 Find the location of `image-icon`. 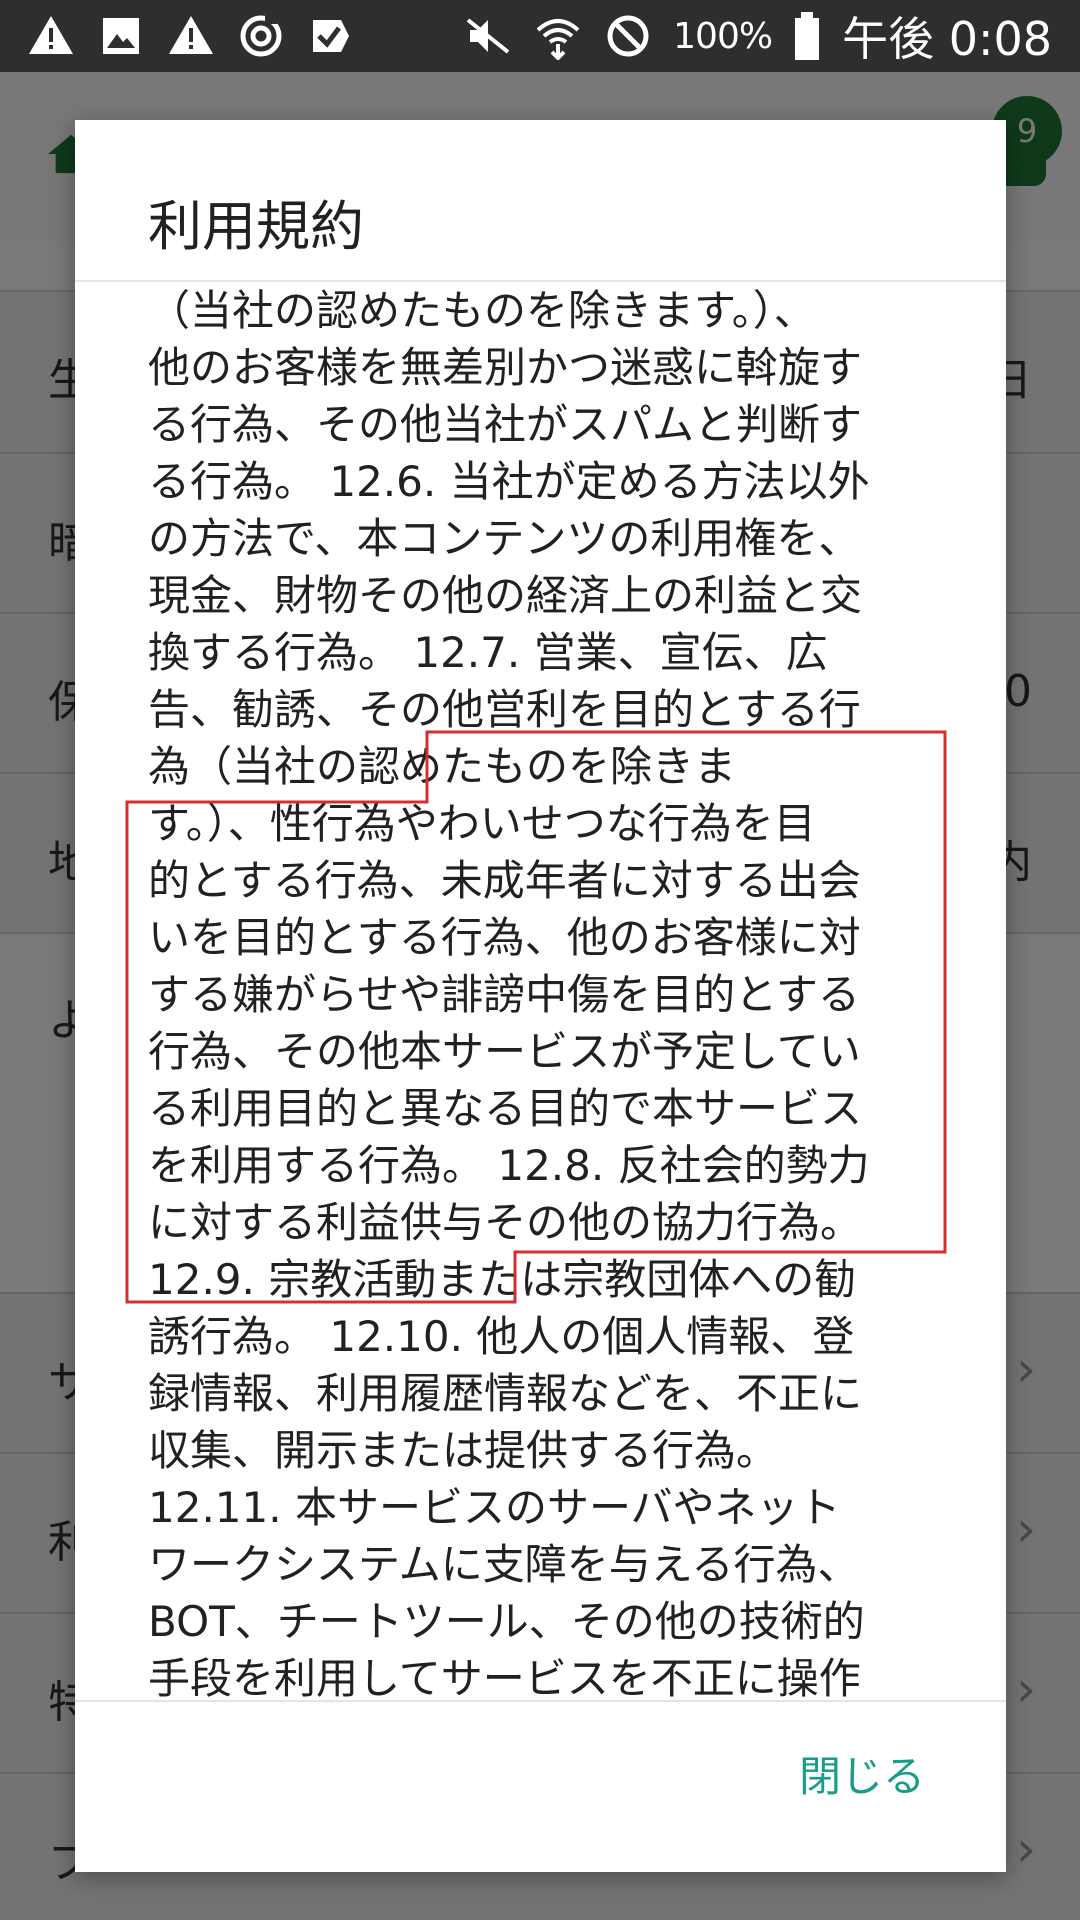

image-icon is located at coordinates (121, 36).